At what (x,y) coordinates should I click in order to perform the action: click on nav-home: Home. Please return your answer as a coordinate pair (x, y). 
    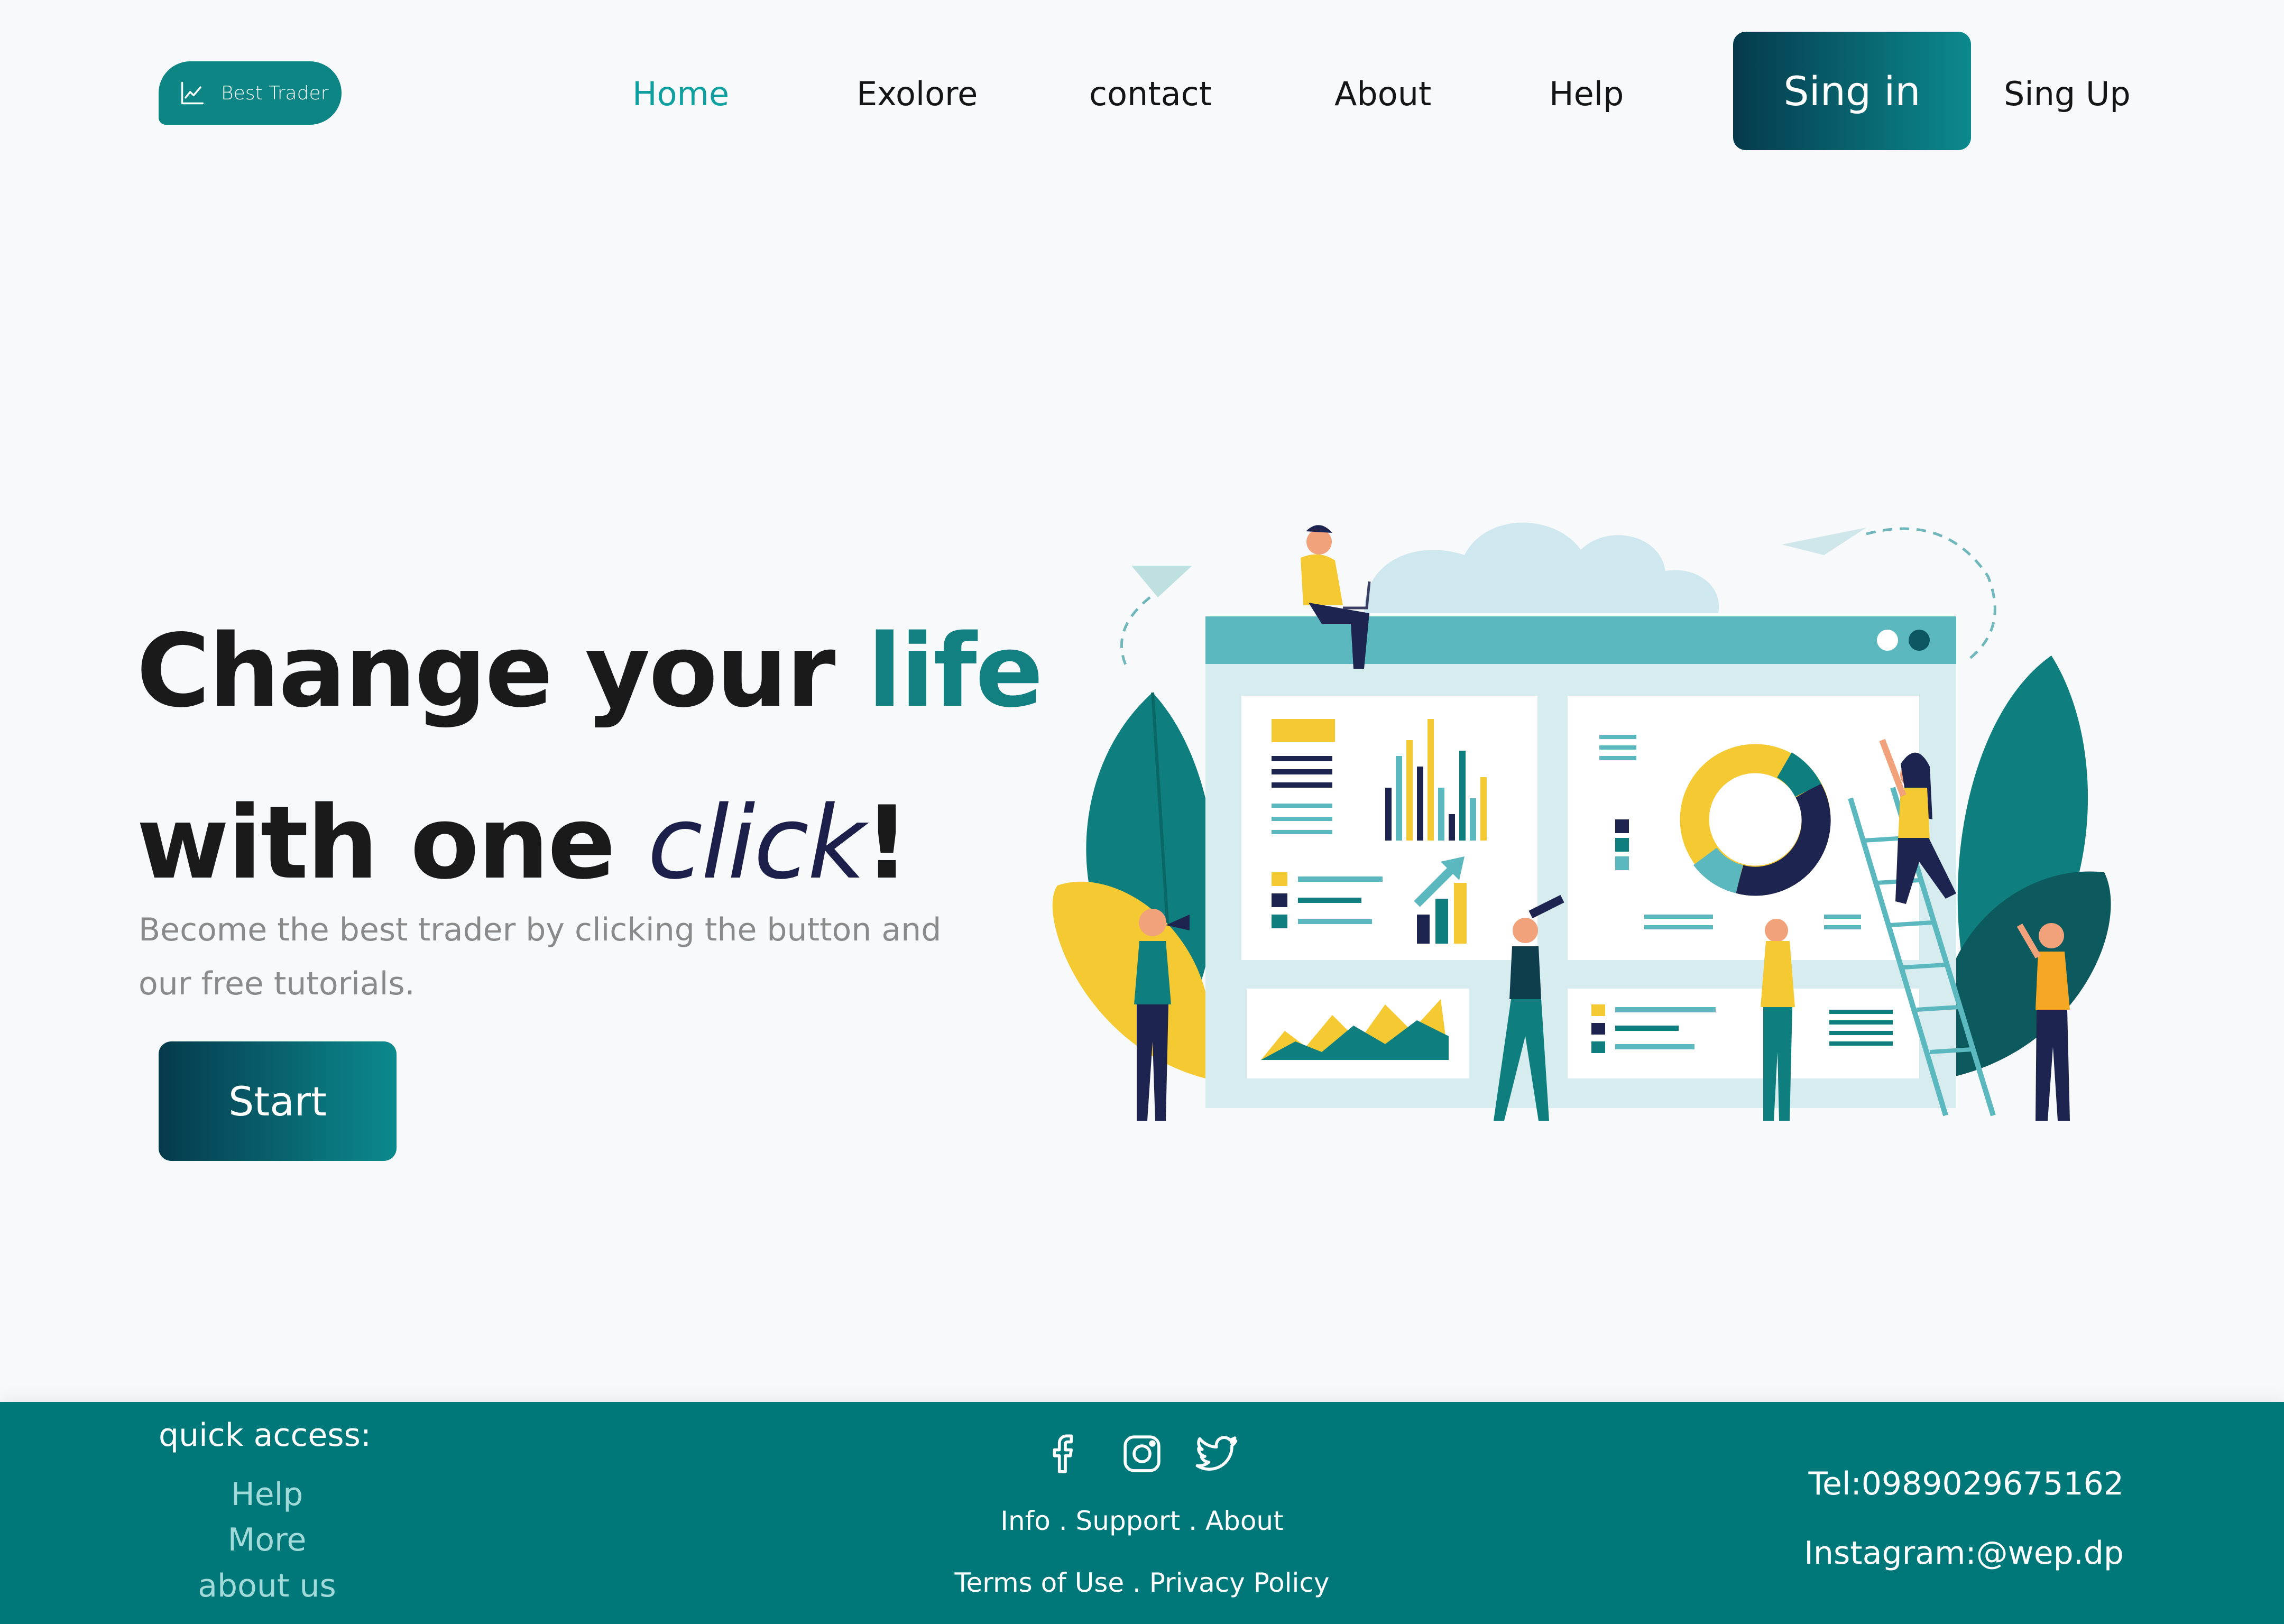
    Looking at the image, I should click on (680, 94).